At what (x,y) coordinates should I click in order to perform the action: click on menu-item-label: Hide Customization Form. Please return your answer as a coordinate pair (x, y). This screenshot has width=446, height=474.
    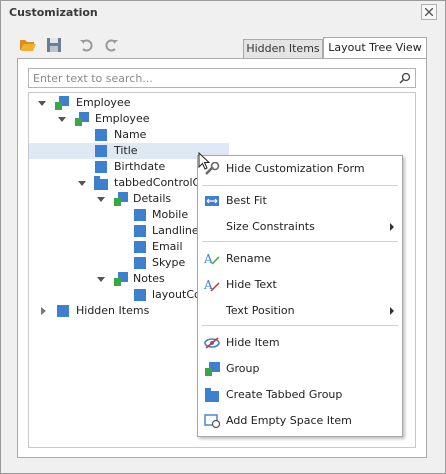
    Looking at the image, I should click on (295, 168).